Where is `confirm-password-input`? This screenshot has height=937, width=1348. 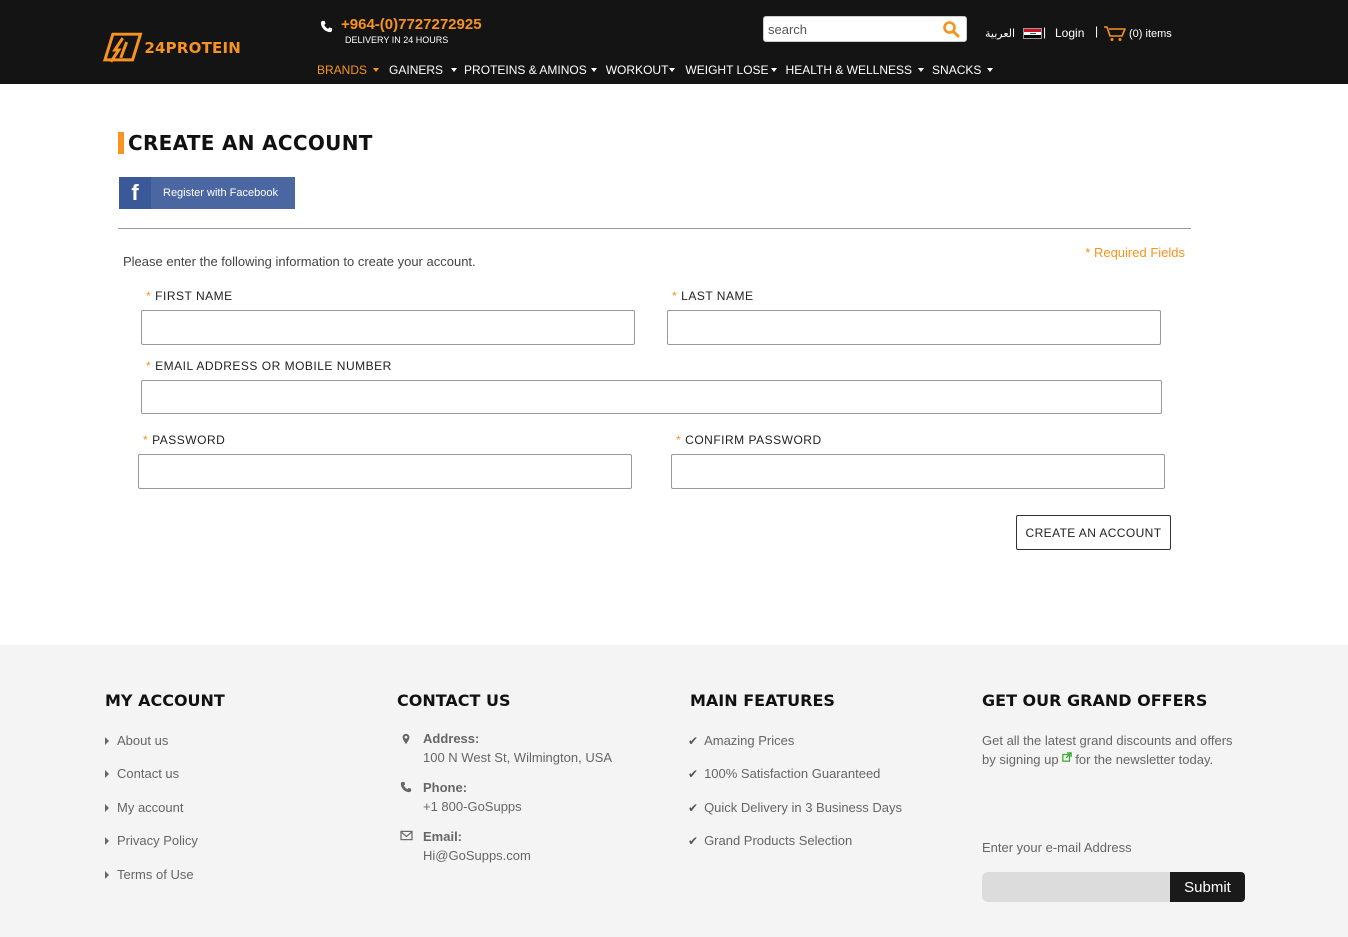 confirm-password-input is located at coordinates (918, 471).